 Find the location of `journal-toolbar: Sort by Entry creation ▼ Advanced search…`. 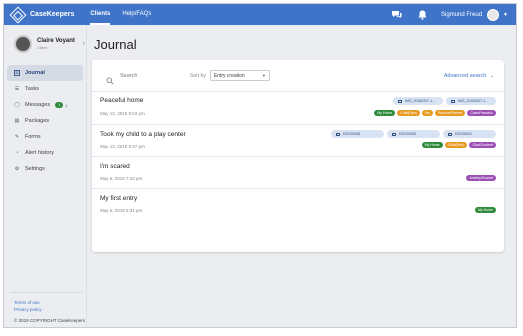

journal-toolbar: Sort by Entry creation ▼ Advanced search… is located at coordinates (298, 76).